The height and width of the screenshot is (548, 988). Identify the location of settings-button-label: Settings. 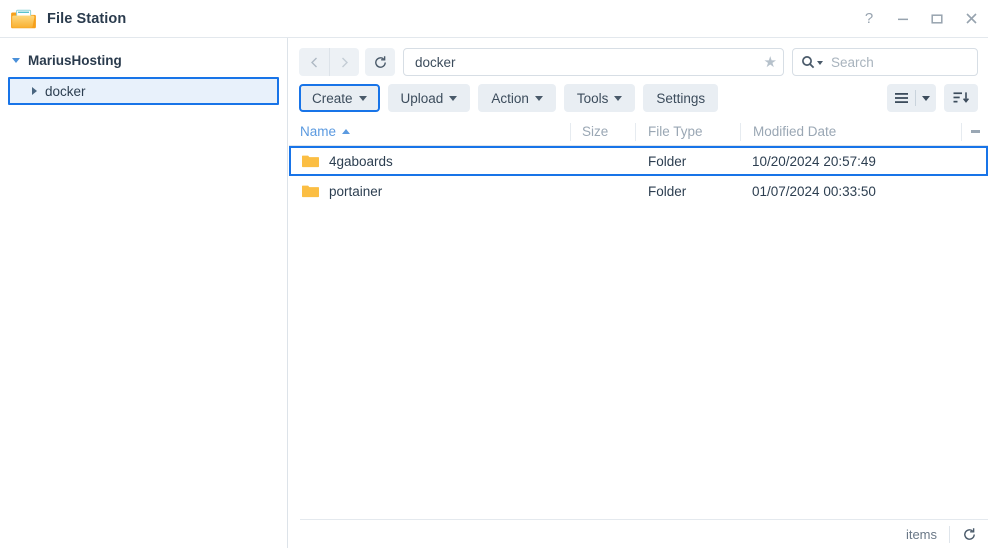
(681, 98).